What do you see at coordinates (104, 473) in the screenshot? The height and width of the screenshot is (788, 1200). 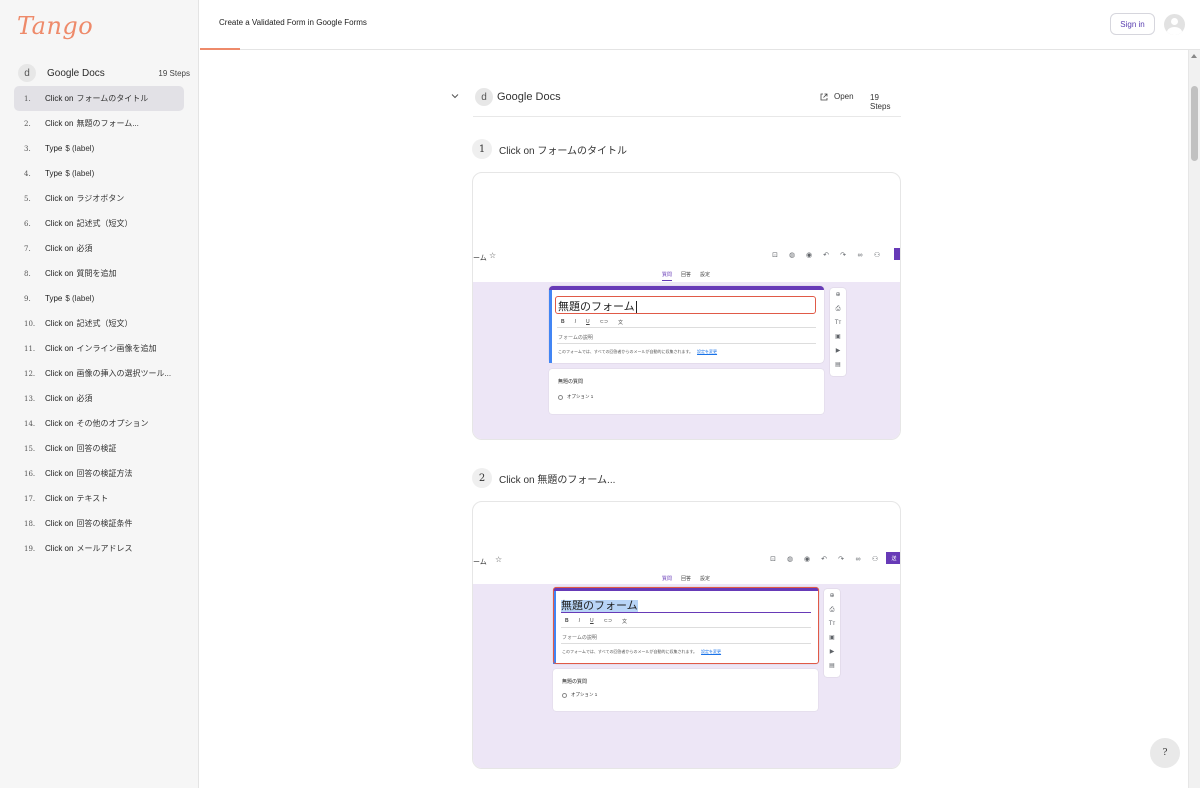 I see `step-target: 回答の検証方法` at bounding box center [104, 473].